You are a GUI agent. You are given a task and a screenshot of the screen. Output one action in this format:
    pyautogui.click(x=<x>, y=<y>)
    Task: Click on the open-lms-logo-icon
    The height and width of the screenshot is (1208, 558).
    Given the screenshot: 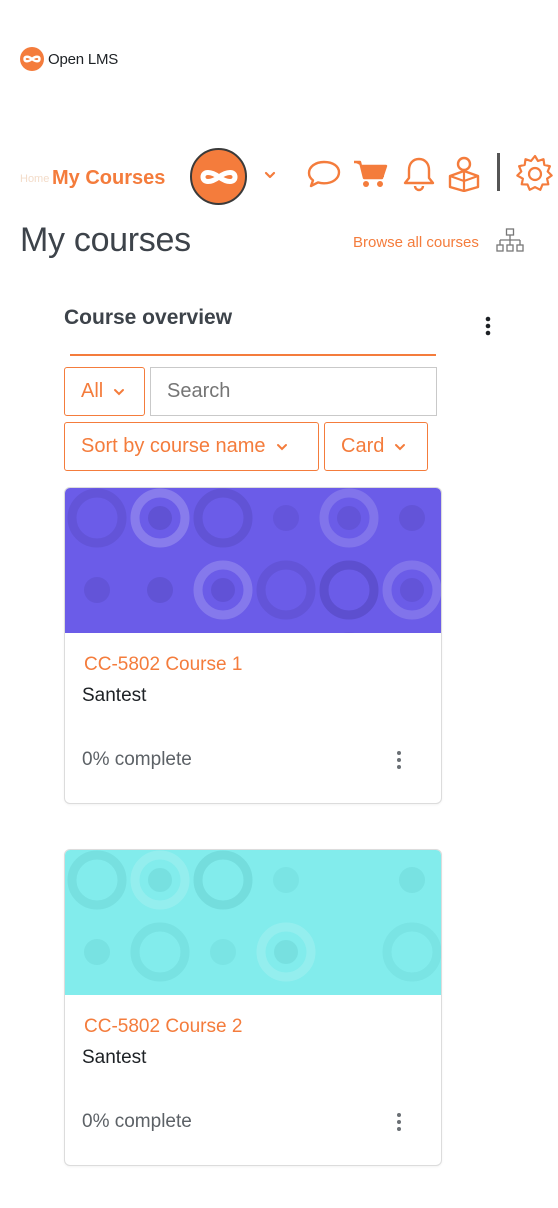 What is the action you would take?
    pyautogui.click(x=32, y=59)
    